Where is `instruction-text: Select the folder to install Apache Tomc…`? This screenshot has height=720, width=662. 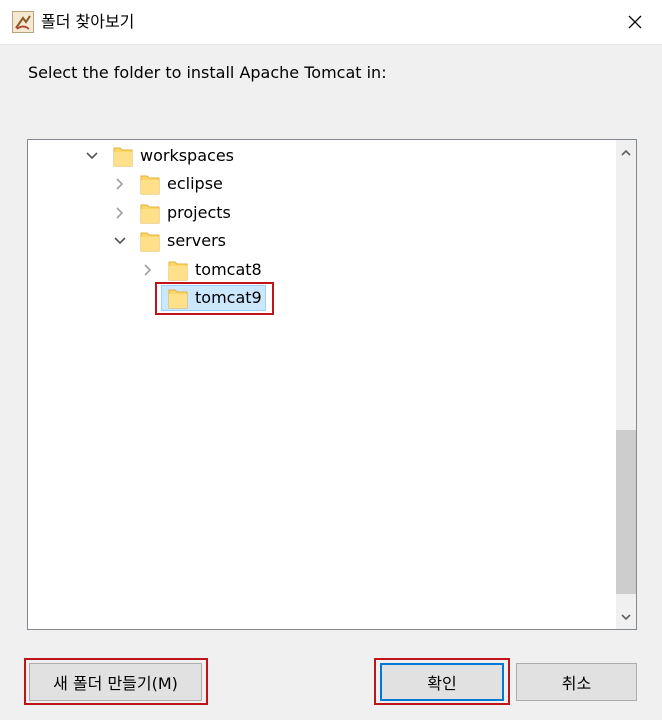
instruction-text: Select the folder to install Apache Tomc… is located at coordinates (207, 72).